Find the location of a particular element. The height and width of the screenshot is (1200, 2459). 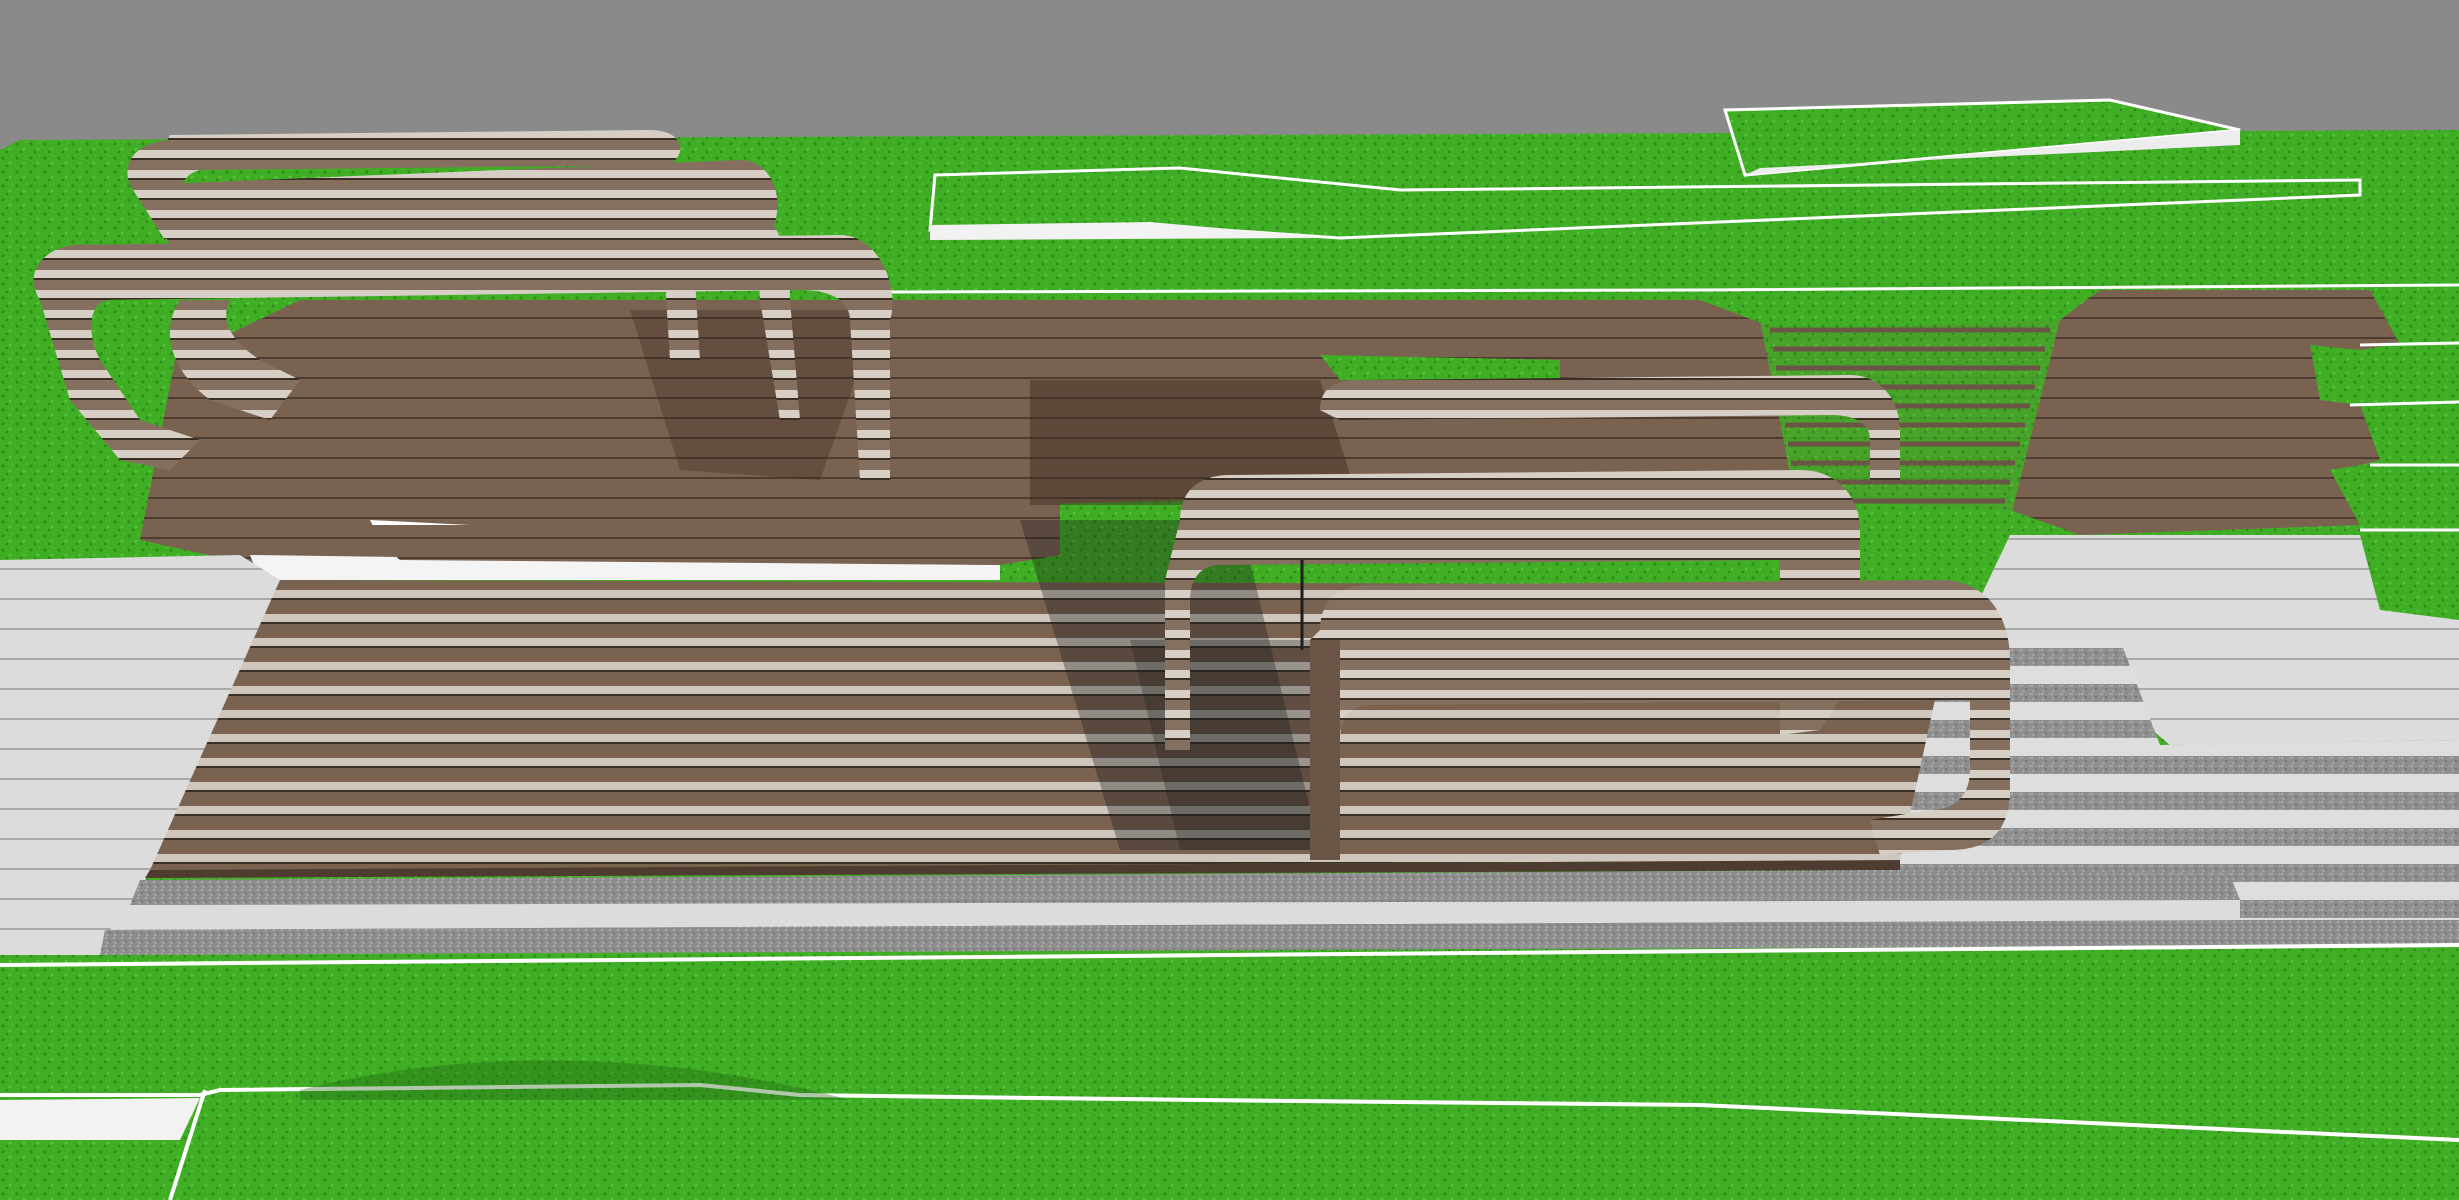

foreground-white-slab is located at coordinates (100, 1119).